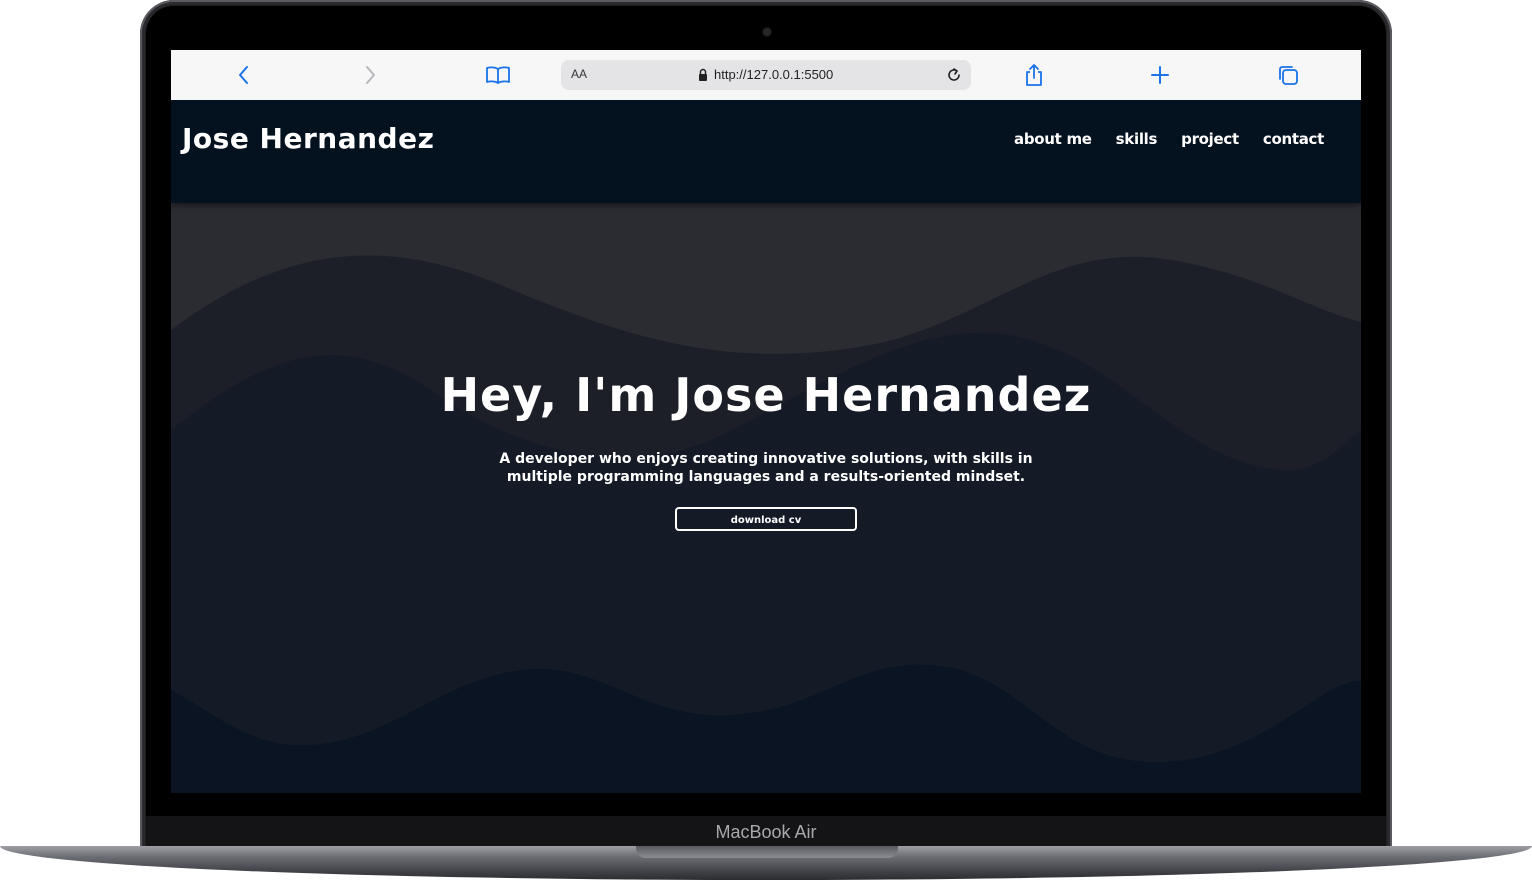  What do you see at coordinates (579, 74) in the screenshot?
I see `text-size-button: AA` at bounding box center [579, 74].